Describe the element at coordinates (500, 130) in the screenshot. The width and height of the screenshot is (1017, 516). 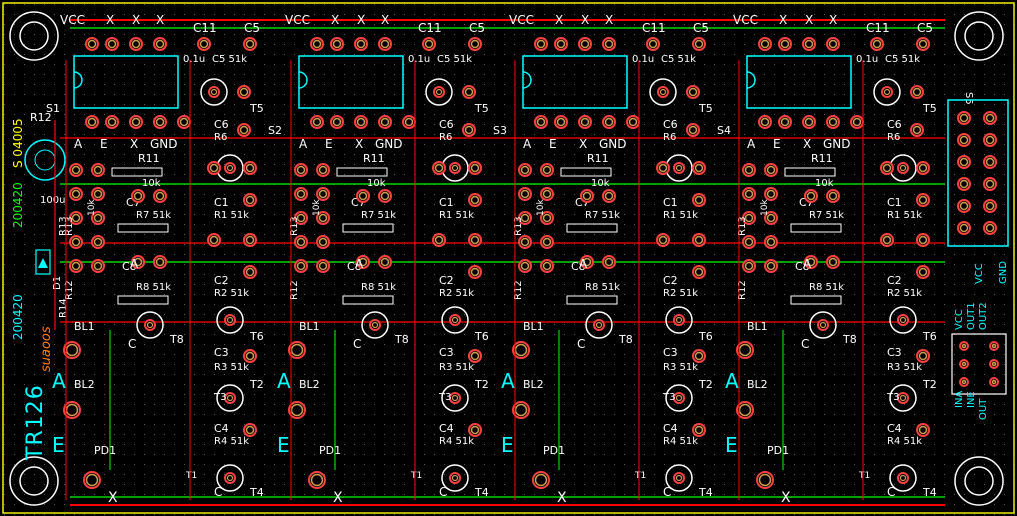
I see `s-switch-label: S3` at that location.